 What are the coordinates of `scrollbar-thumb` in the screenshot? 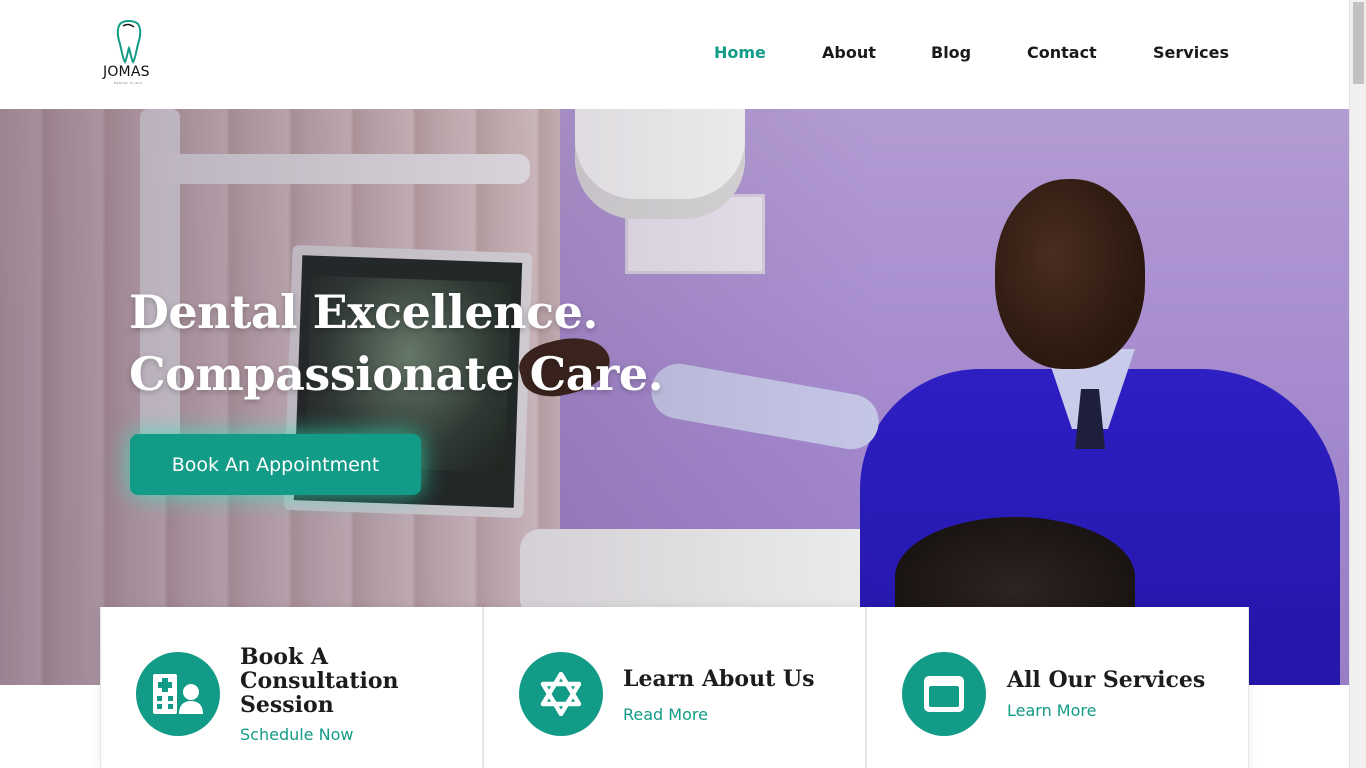 It's located at (1358, 43).